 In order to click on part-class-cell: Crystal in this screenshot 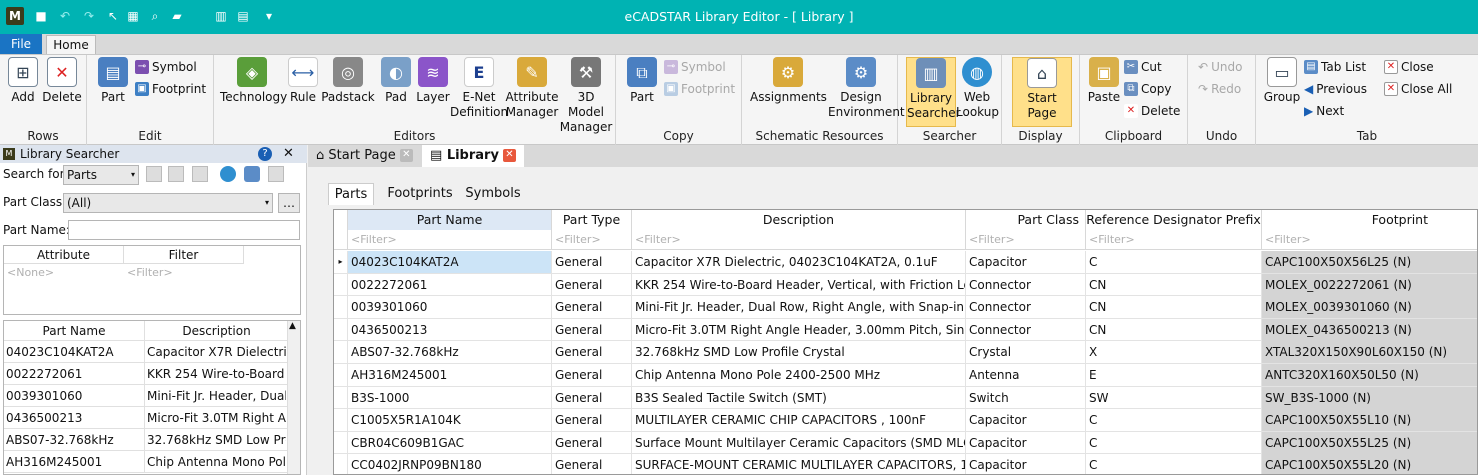, I will do `click(1026, 352)`.